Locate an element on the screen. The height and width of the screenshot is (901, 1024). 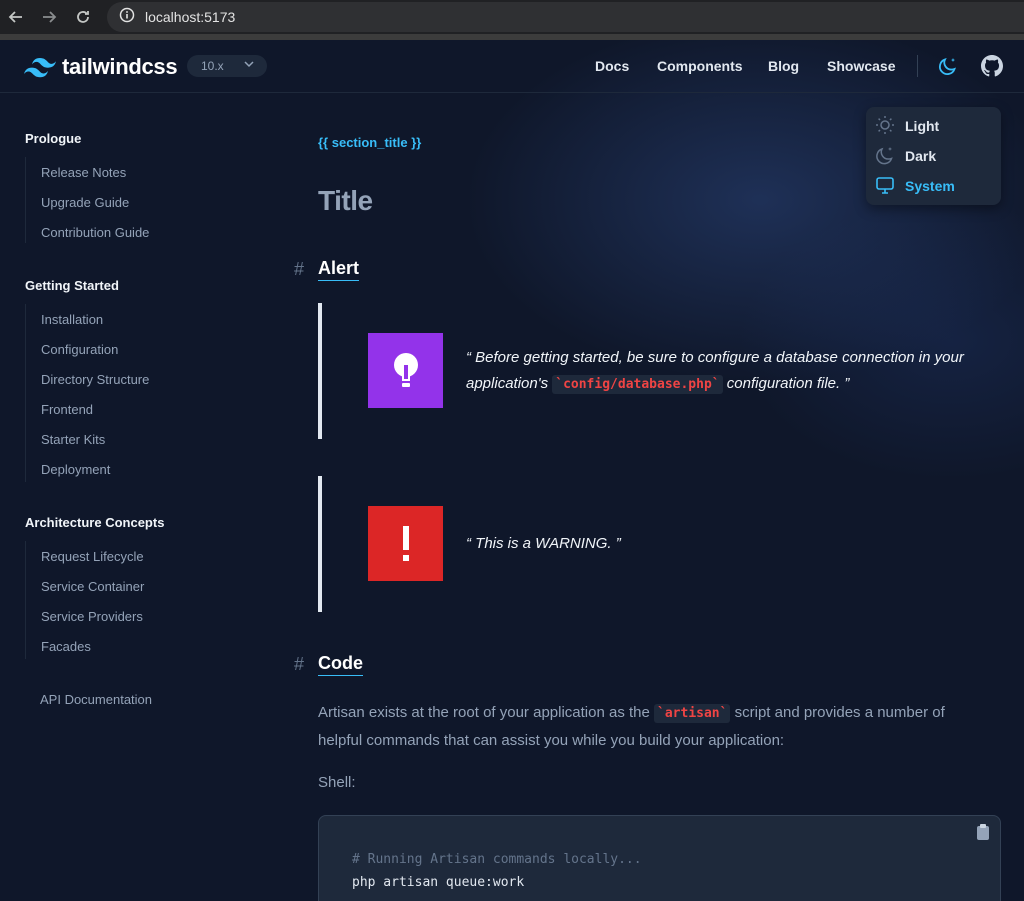
sun-icon is located at coordinates (885, 126).